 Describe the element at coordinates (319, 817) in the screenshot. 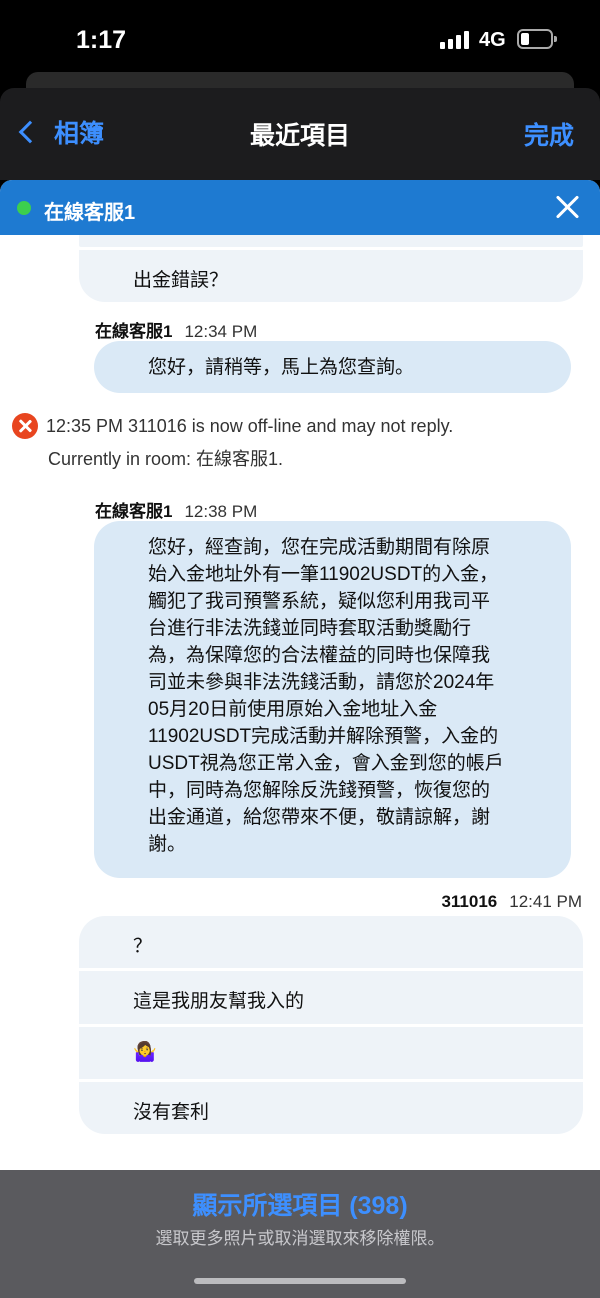

I see `message-line: 出金通道，給您帶來不便，敬請諒解，謝` at that location.